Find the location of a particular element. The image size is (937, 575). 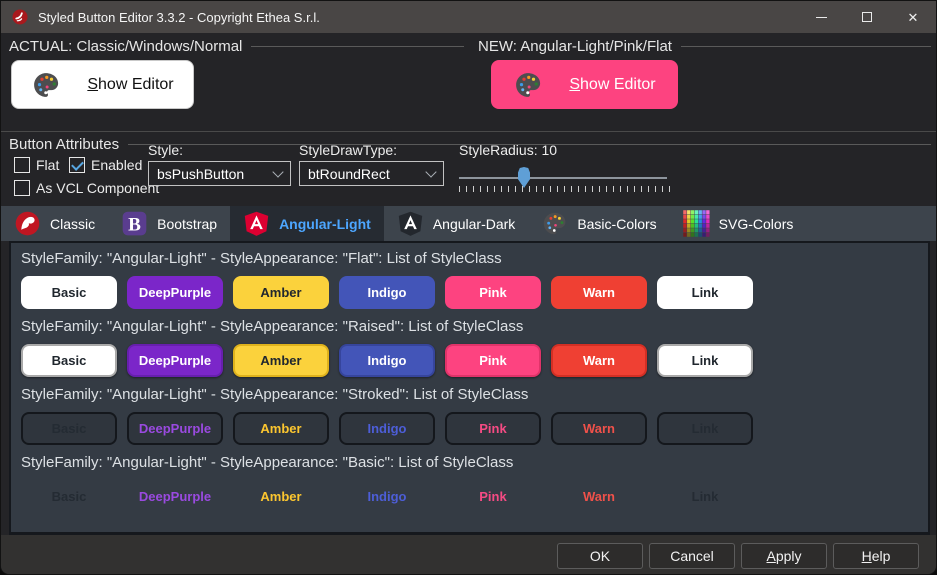

enabled-checkbox: Enabled is located at coordinates (105, 165).